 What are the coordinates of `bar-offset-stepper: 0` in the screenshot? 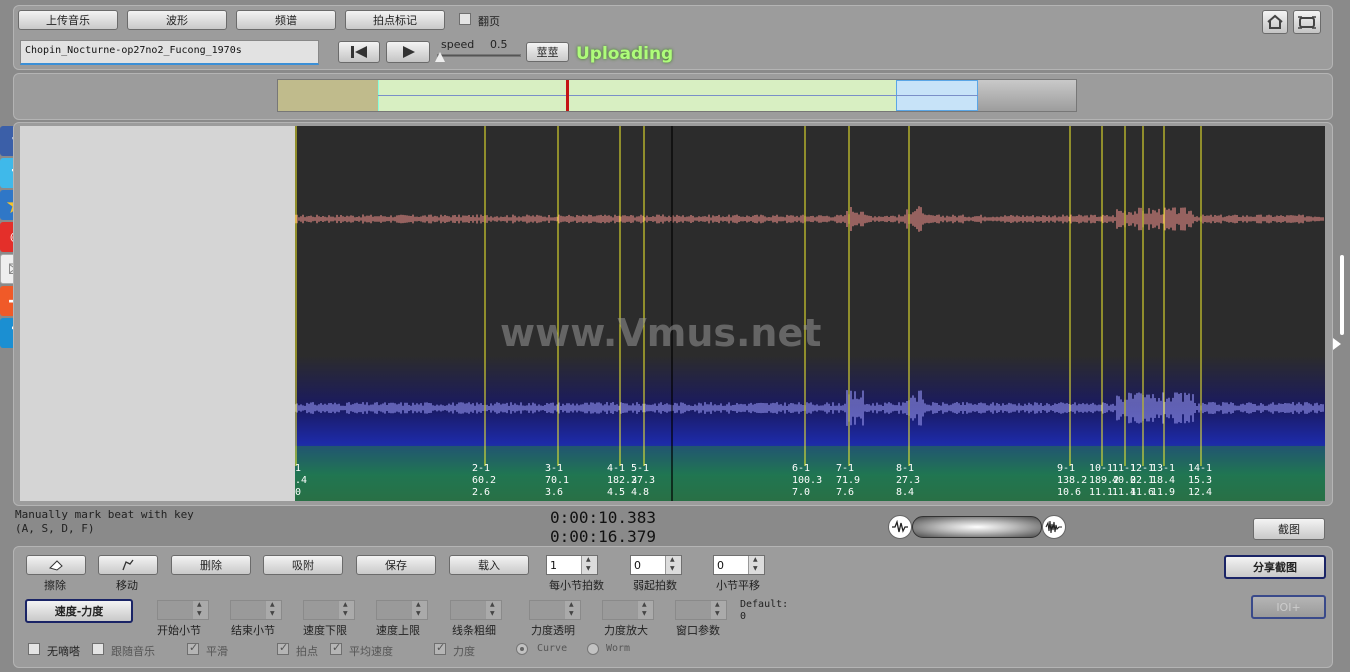 It's located at (739, 565).